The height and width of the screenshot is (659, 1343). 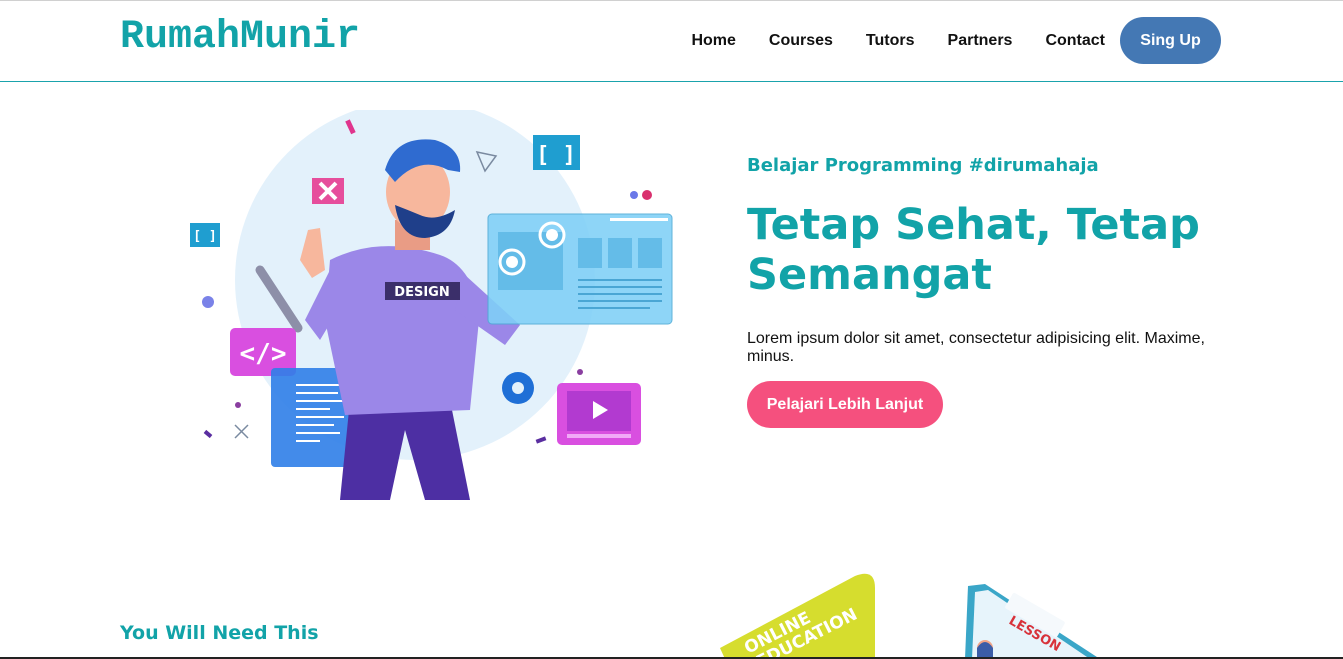 What do you see at coordinates (713, 41) in the screenshot?
I see `nav-home: Home` at bounding box center [713, 41].